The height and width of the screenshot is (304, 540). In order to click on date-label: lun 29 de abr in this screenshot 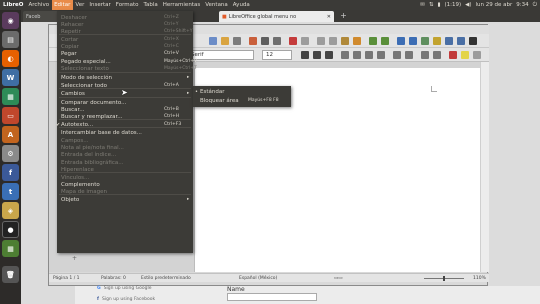, I will do `click(494, 5)`.